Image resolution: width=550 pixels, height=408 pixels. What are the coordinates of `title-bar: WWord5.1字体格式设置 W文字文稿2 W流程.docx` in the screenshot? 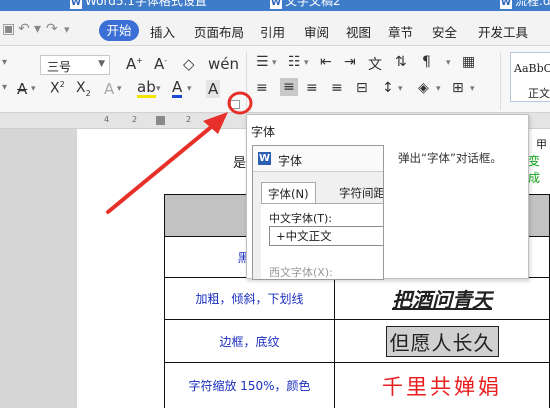 It's located at (275, 5).